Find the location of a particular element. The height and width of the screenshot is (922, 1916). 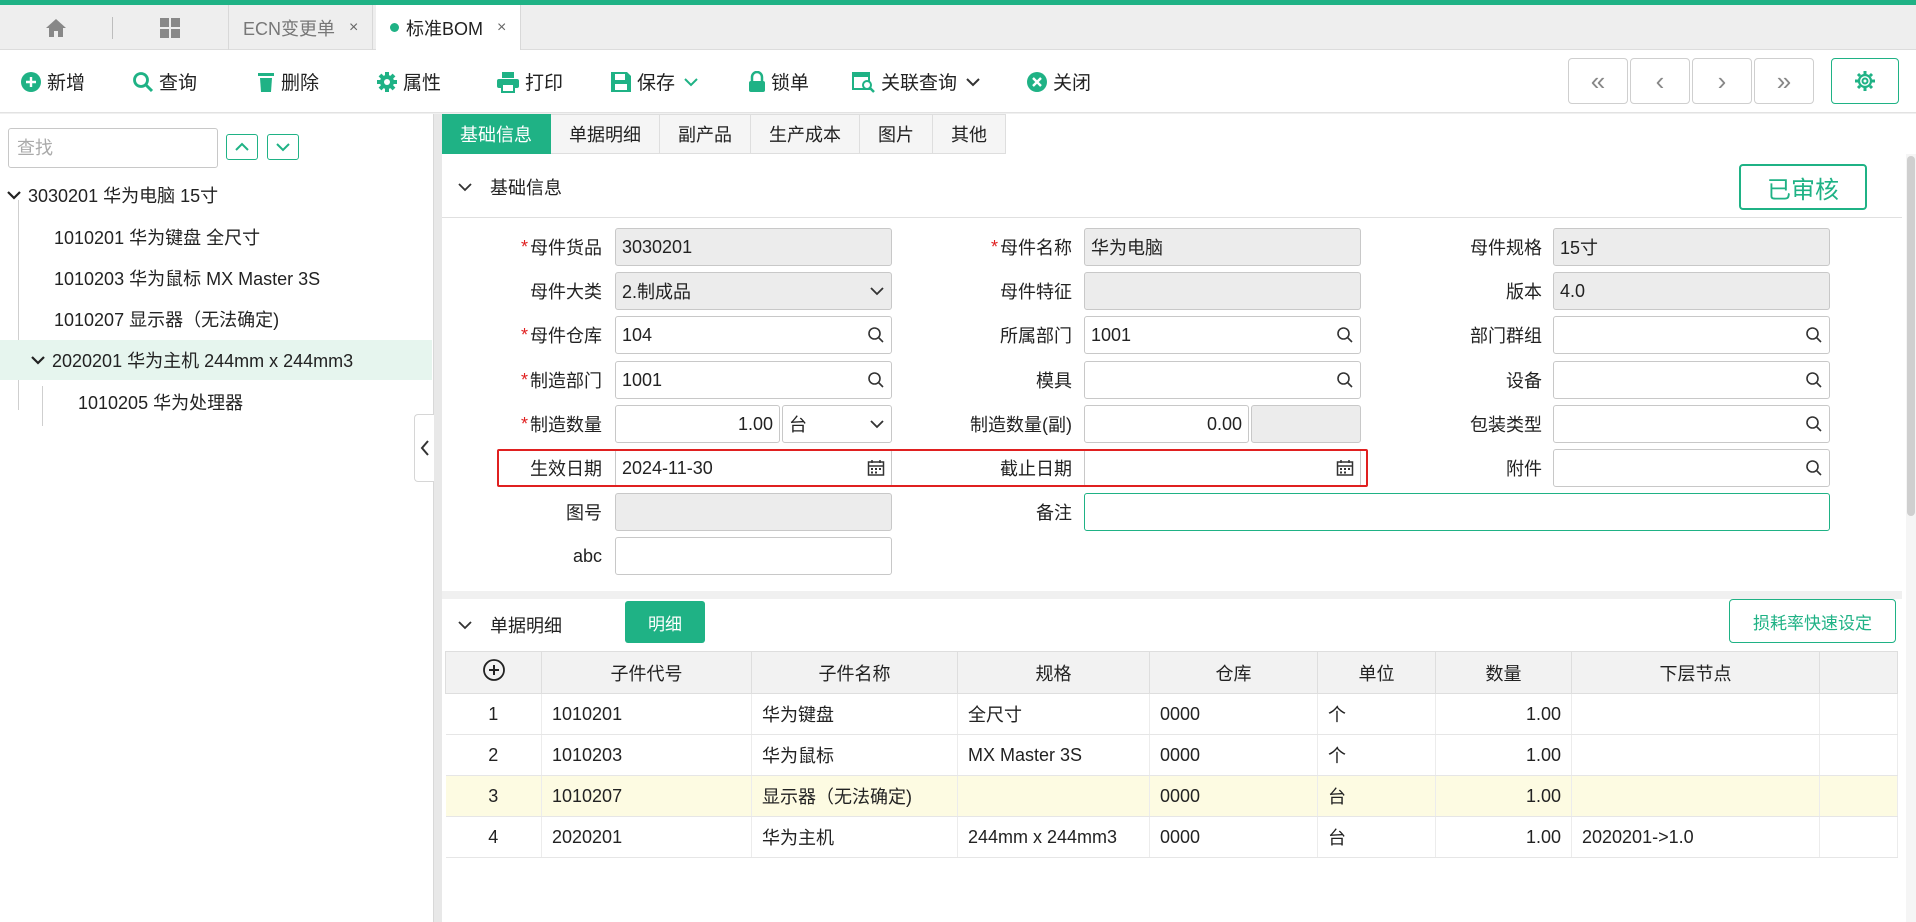

basic-info-header: 基础信息 is located at coordinates (1172, 187).